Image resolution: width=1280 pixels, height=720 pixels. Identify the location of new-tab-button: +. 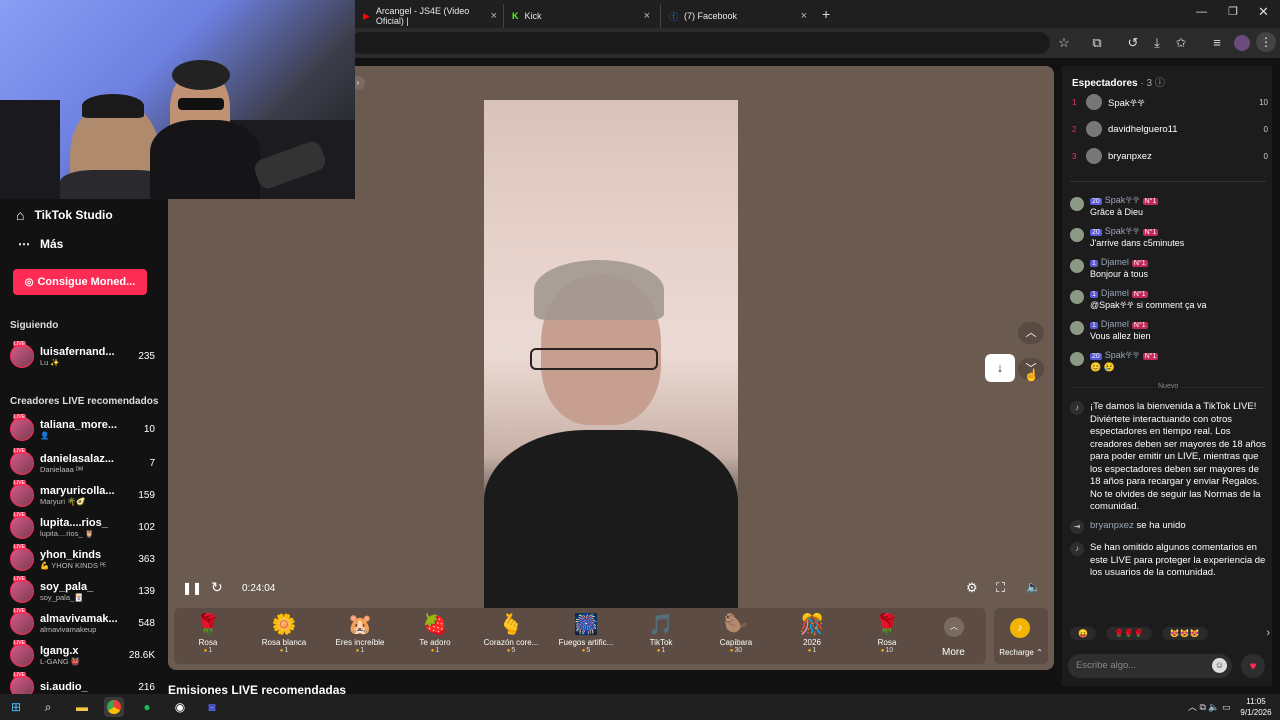
(826, 14).